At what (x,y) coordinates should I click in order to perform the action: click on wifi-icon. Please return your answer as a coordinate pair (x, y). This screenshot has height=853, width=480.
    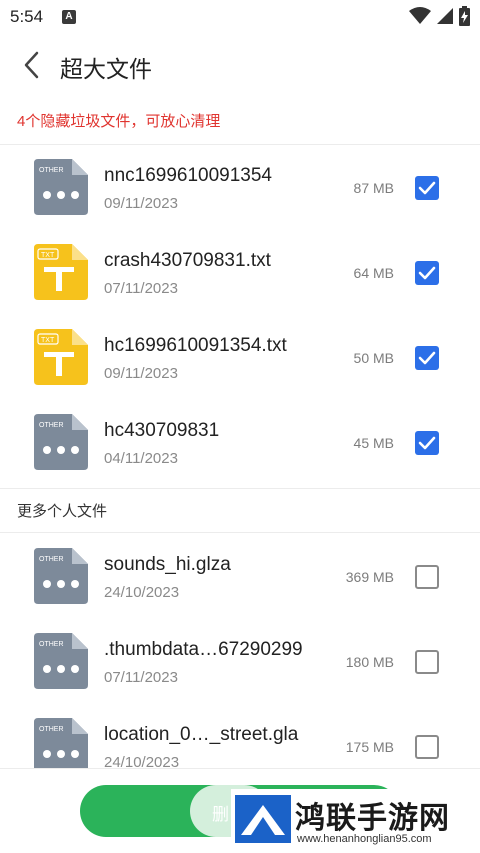
    Looking at the image, I should click on (420, 15).